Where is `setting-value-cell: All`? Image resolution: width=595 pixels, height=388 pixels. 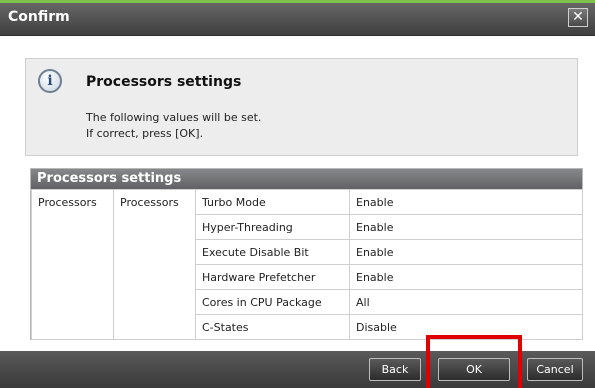
setting-value-cell: All is located at coordinates (466, 302).